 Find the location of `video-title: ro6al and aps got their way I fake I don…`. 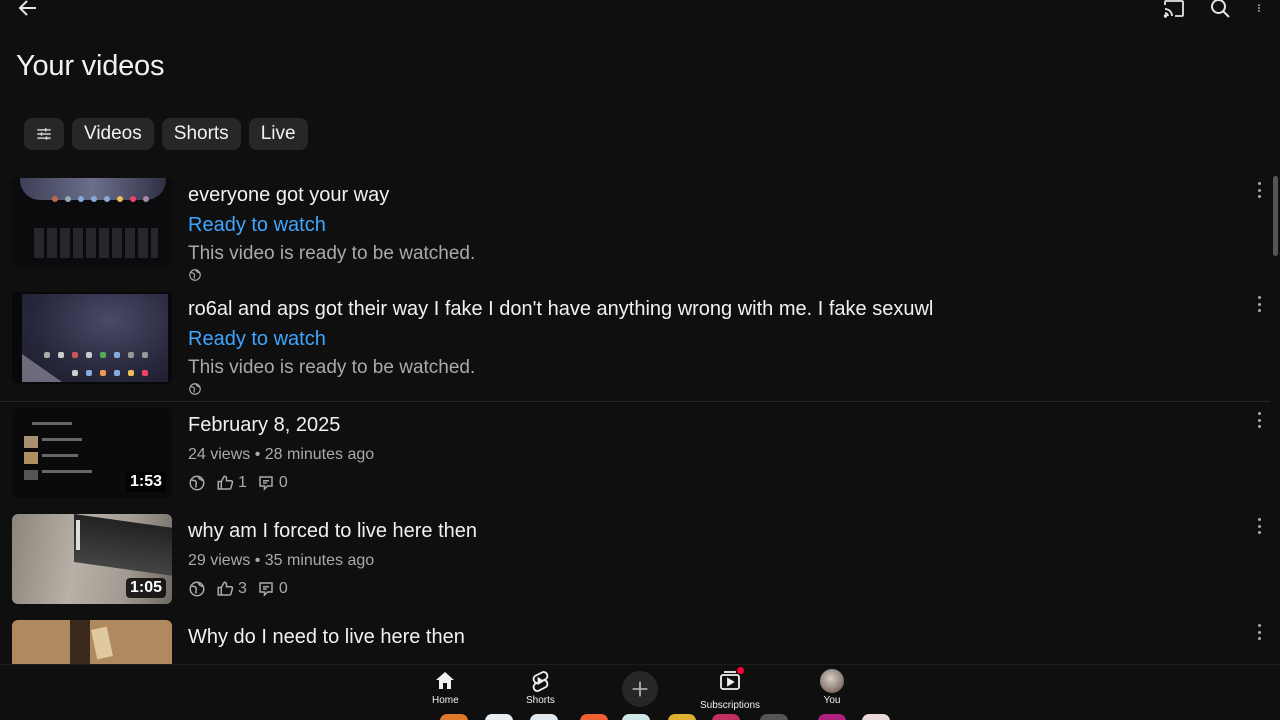

video-title: ro6al and aps got their way I fake I don… is located at coordinates (699, 309).